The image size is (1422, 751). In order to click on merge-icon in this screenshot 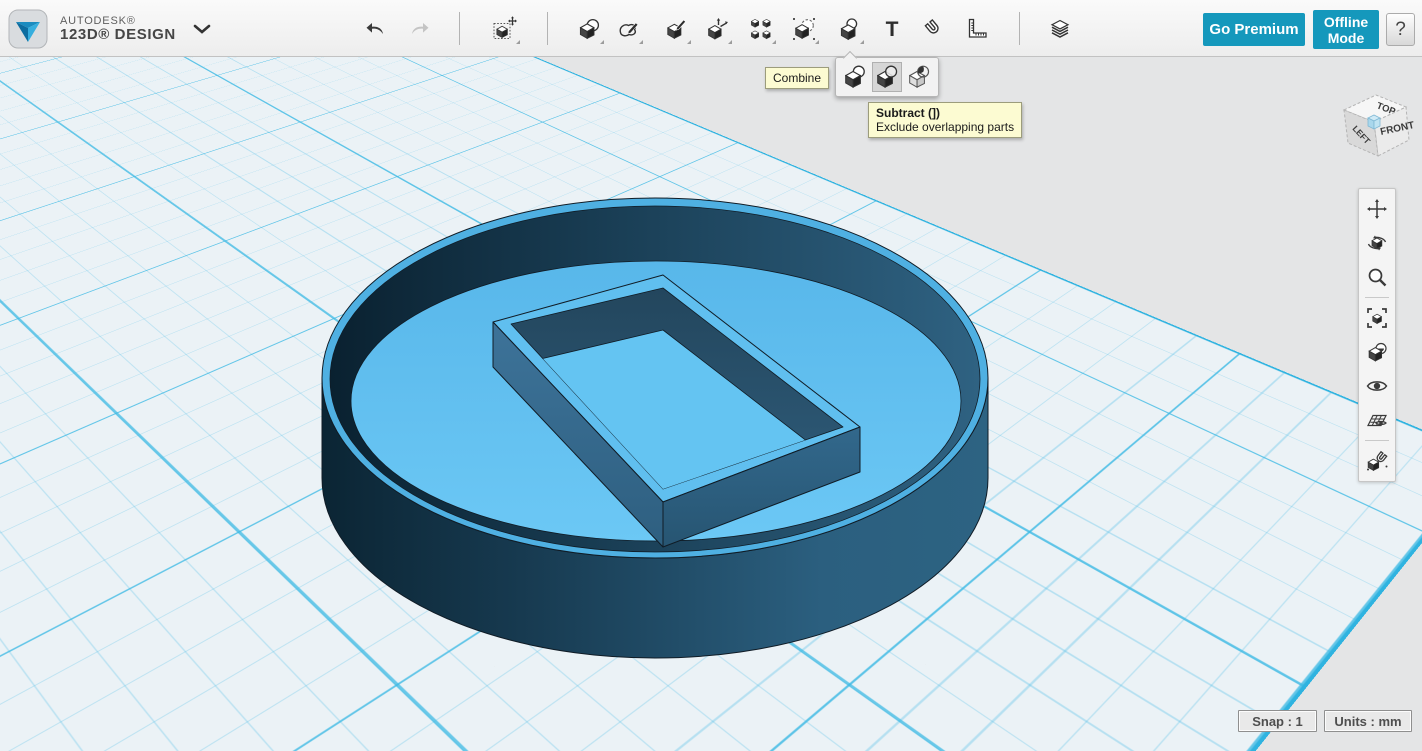, I will do `click(855, 76)`.